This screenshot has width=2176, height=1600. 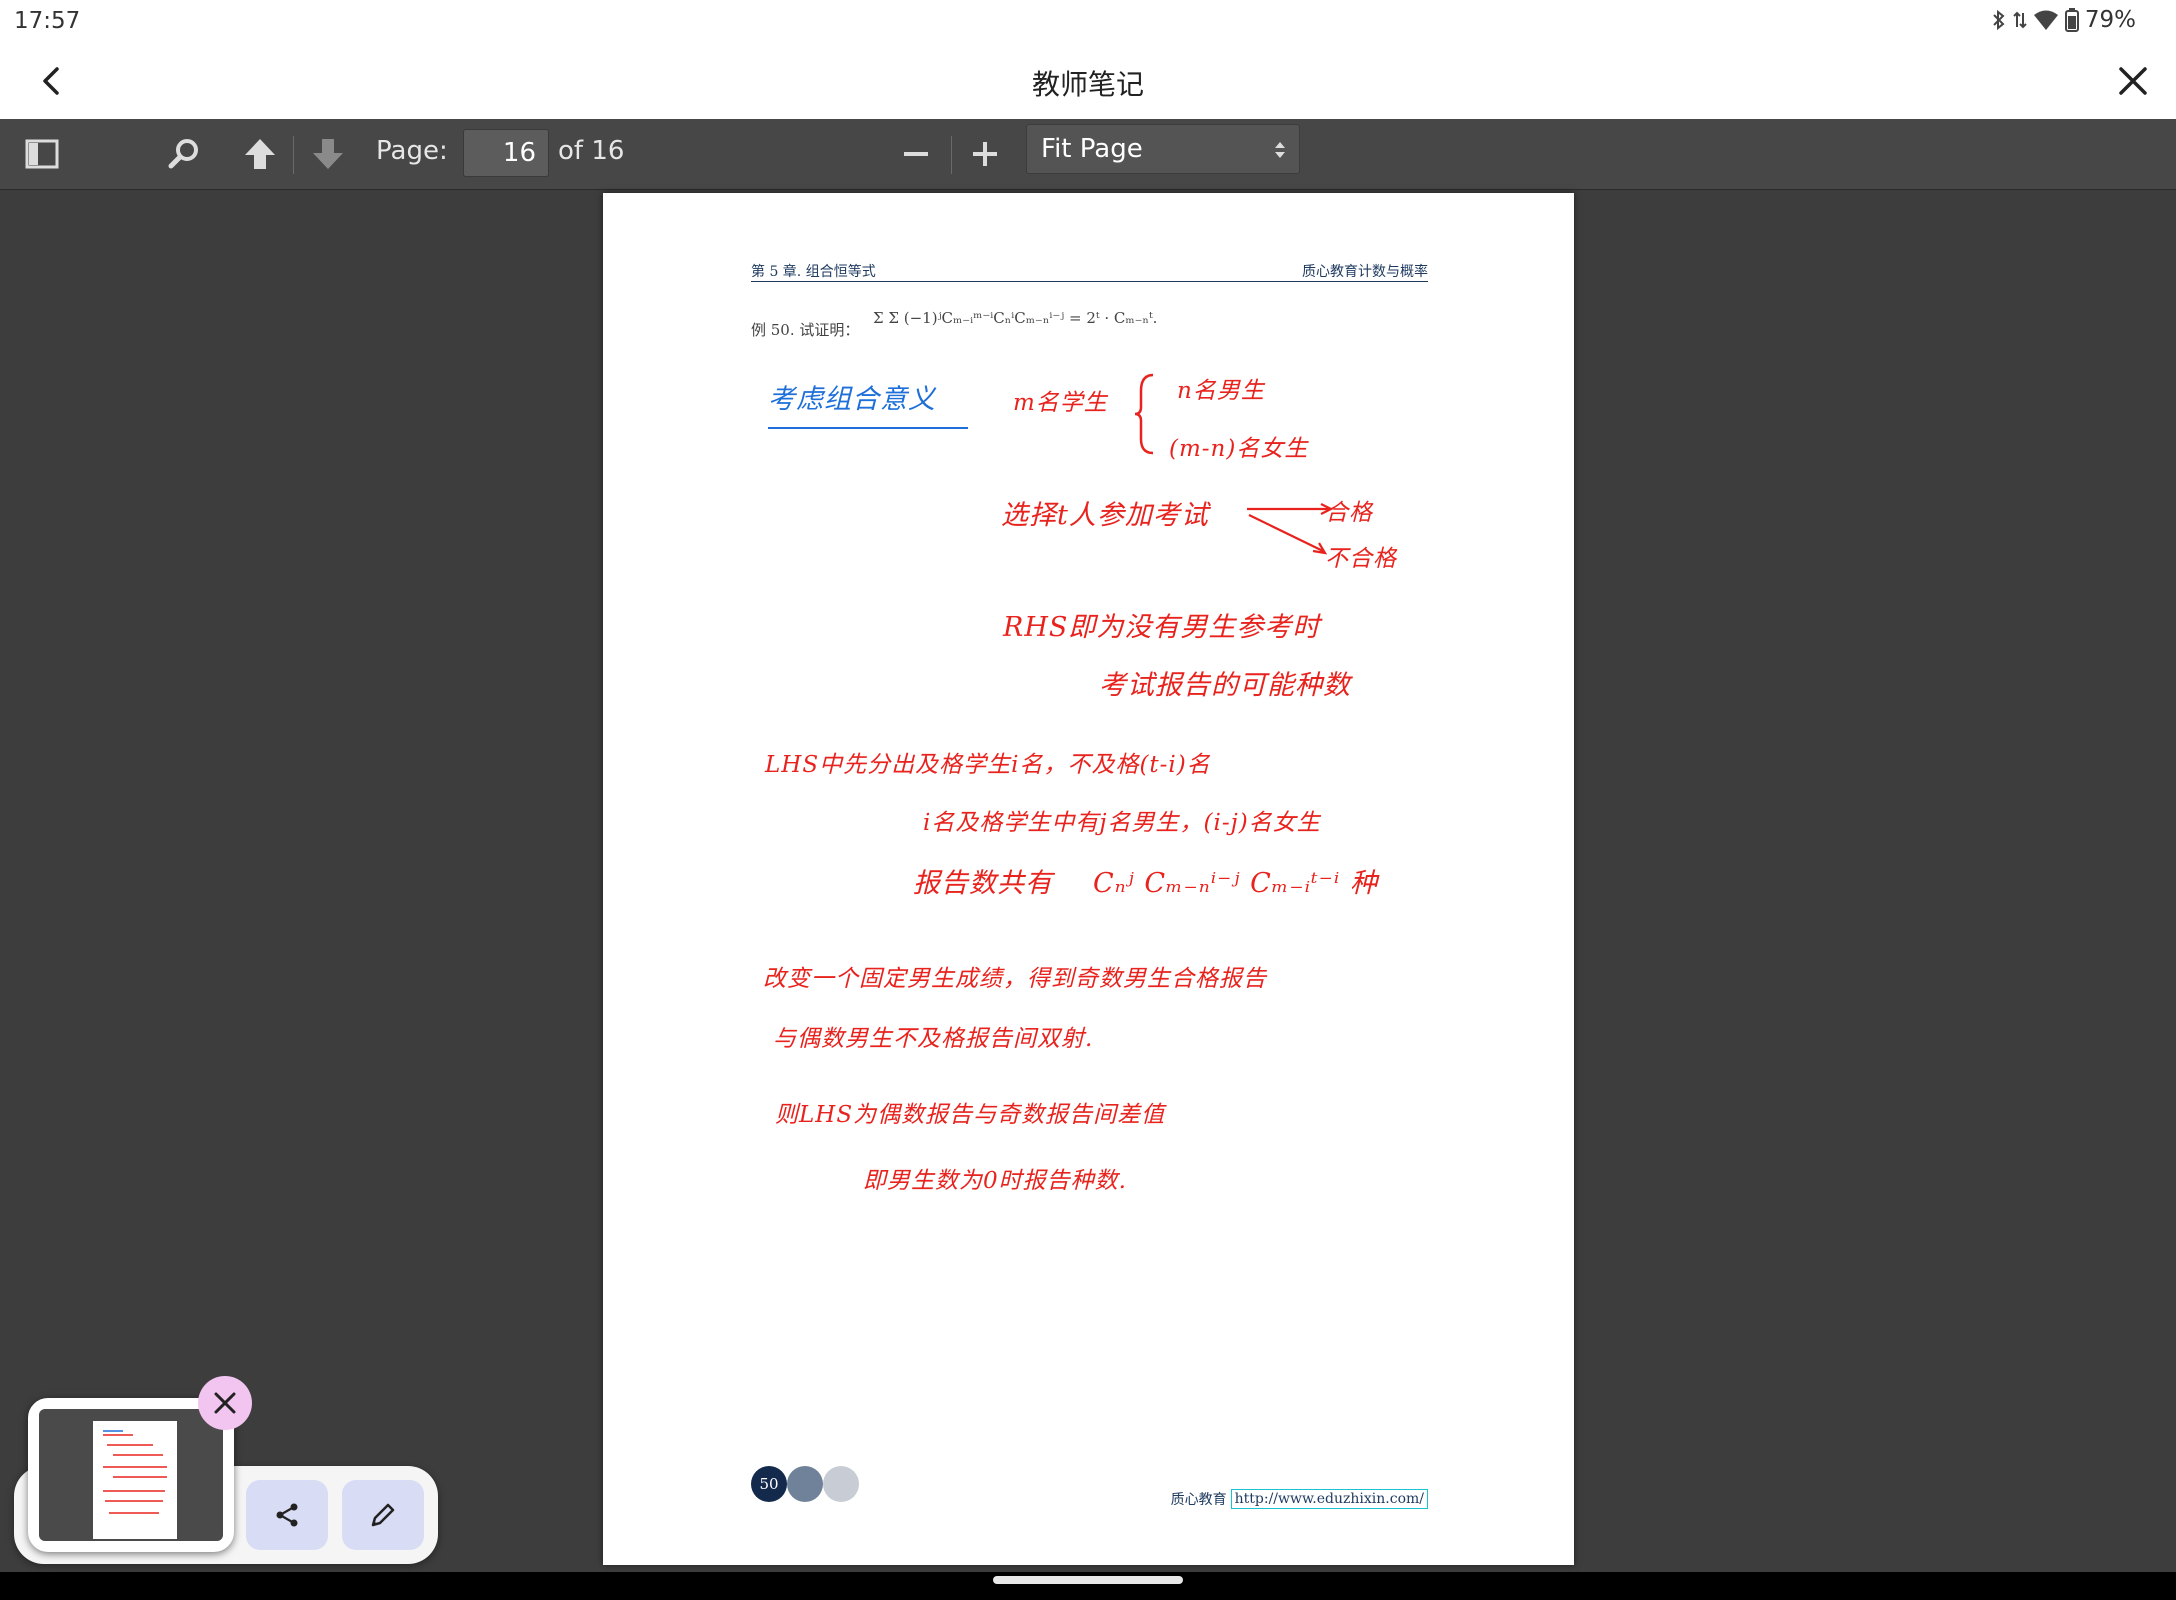 I want to click on status-bar: 17:57 79%, so click(x=1088, y=22).